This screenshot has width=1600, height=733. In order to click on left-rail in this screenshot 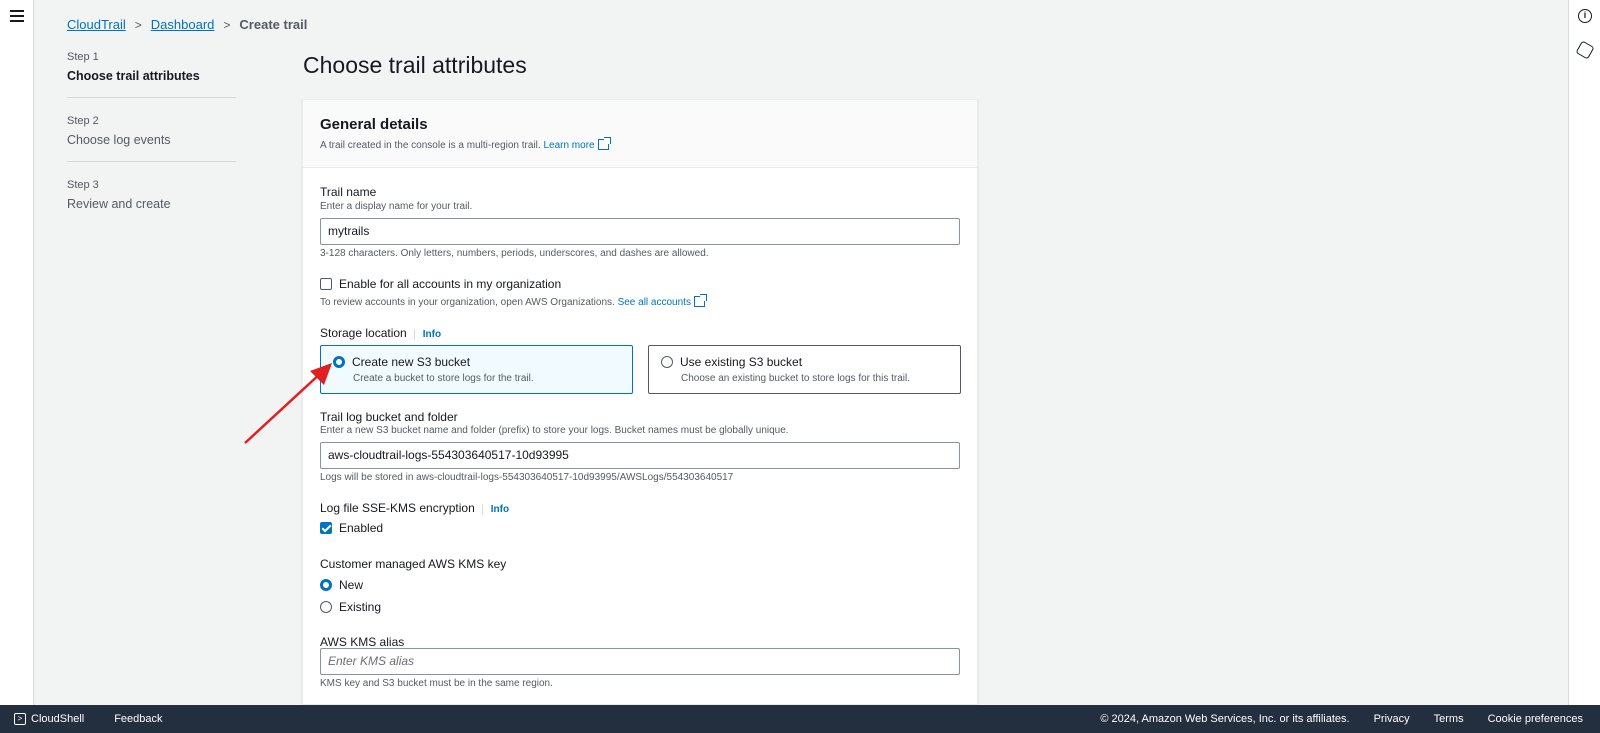, I will do `click(17, 352)`.